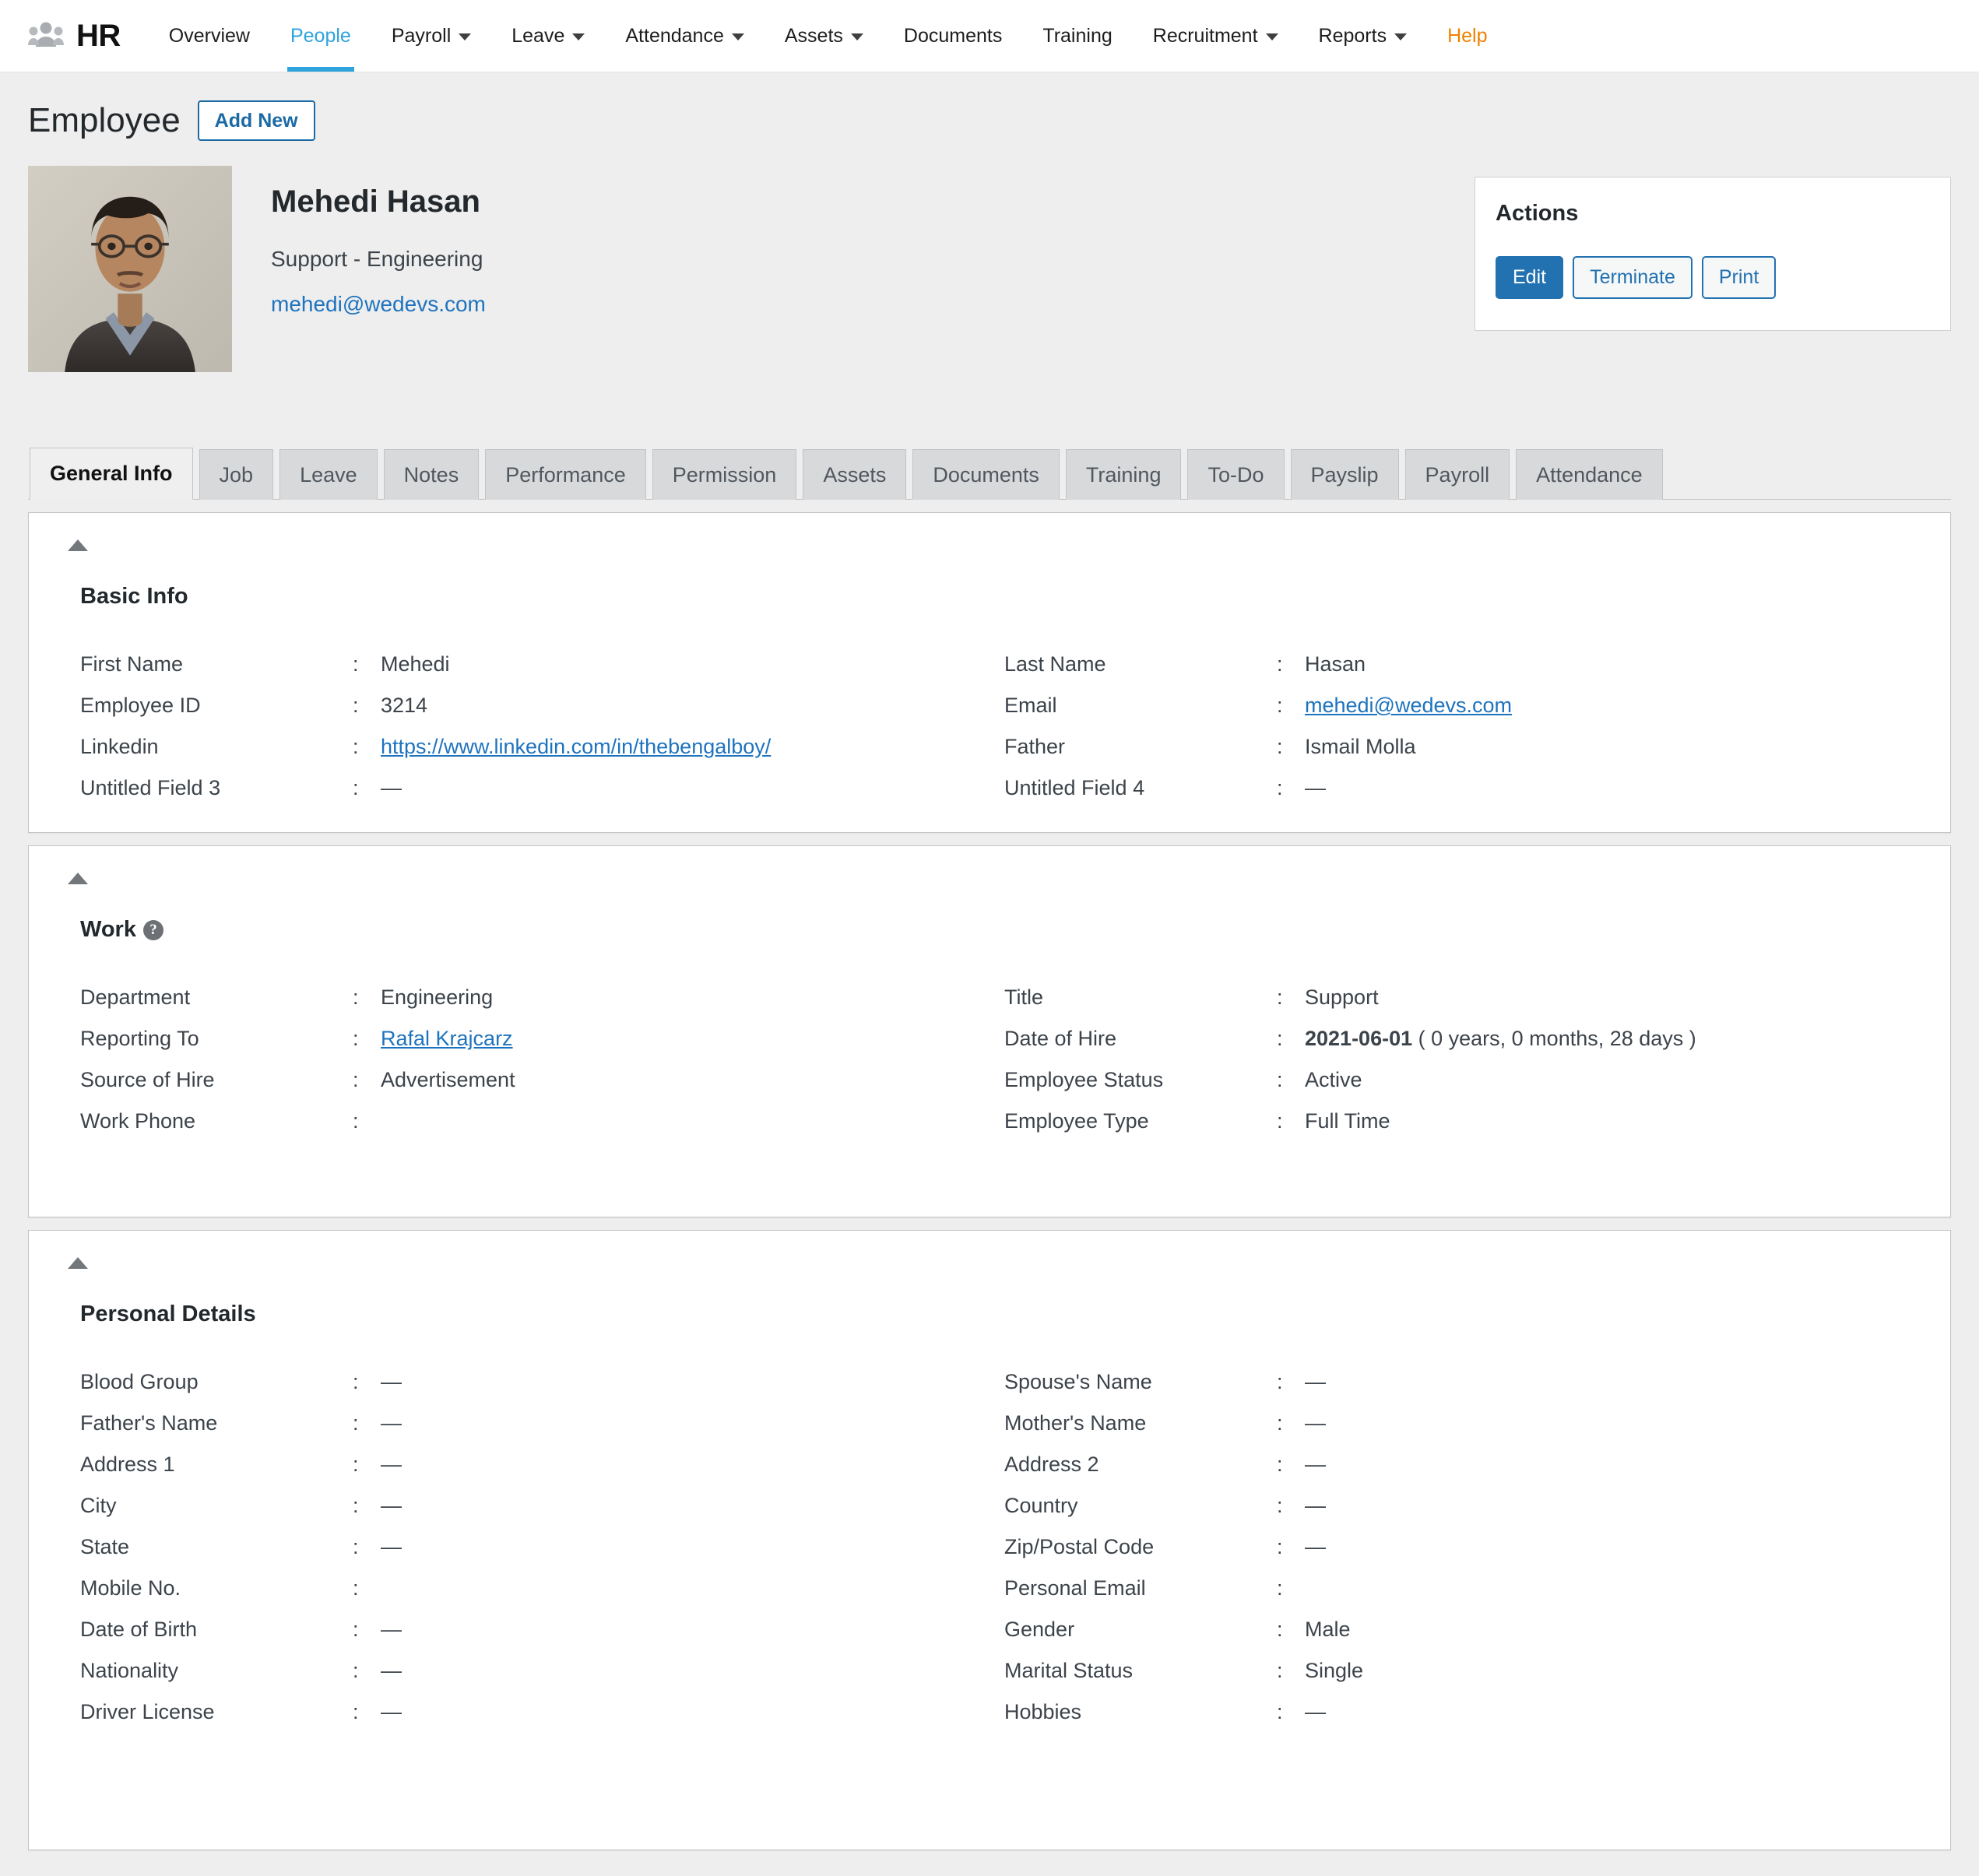  I want to click on tab-job: Job, so click(236, 474).